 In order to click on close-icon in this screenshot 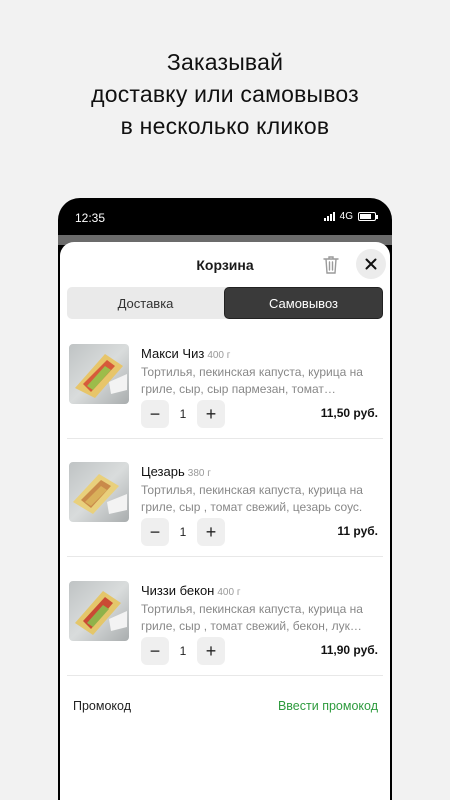, I will do `click(371, 264)`.